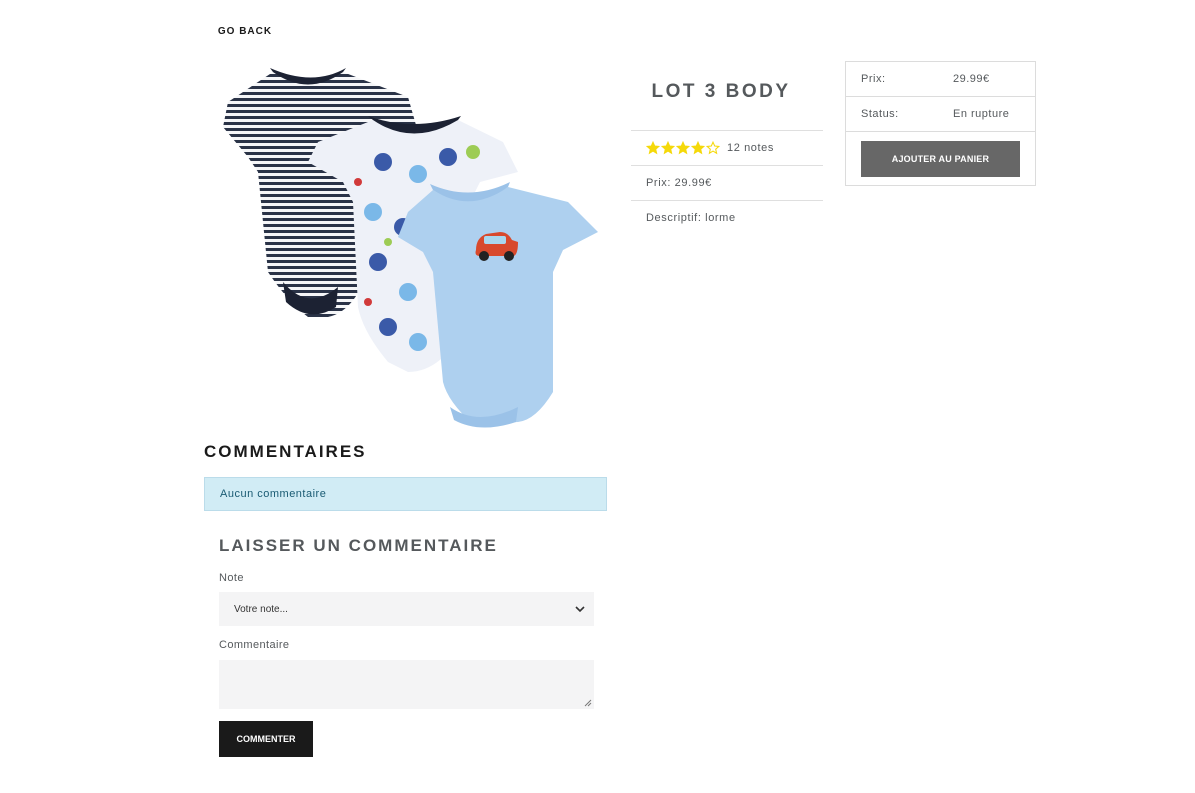 The height and width of the screenshot is (793, 1195). What do you see at coordinates (405, 494) in the screenshot?
I see `no-comments-alert: Aucun commentaire` at bounding box center [405, 494].